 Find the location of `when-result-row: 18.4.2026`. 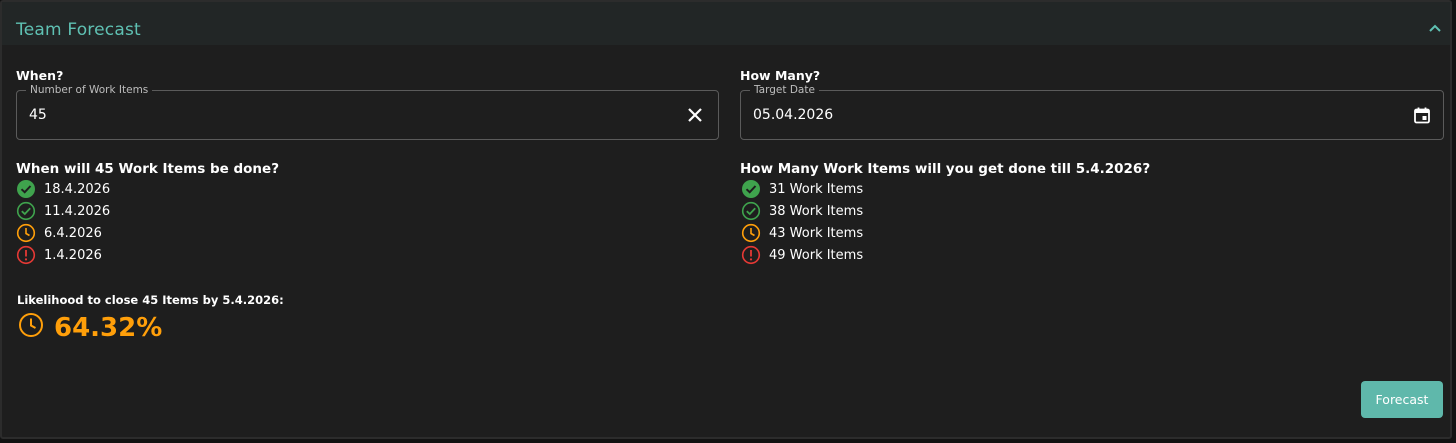

when-result-row: 18.4.2026 is located at coordinates (63, 189).